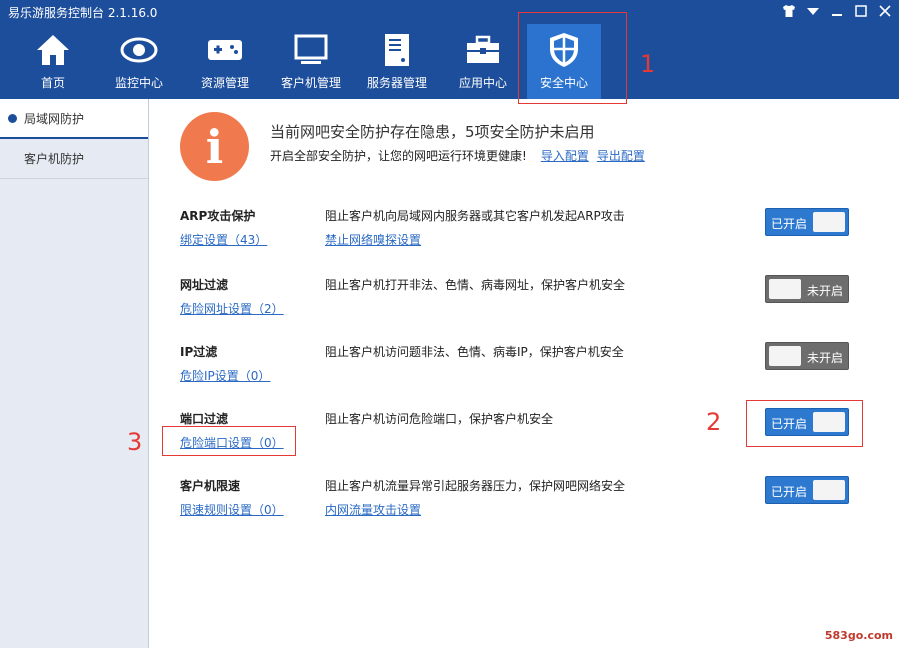  I want to click on window-controls, so click(837, 13).